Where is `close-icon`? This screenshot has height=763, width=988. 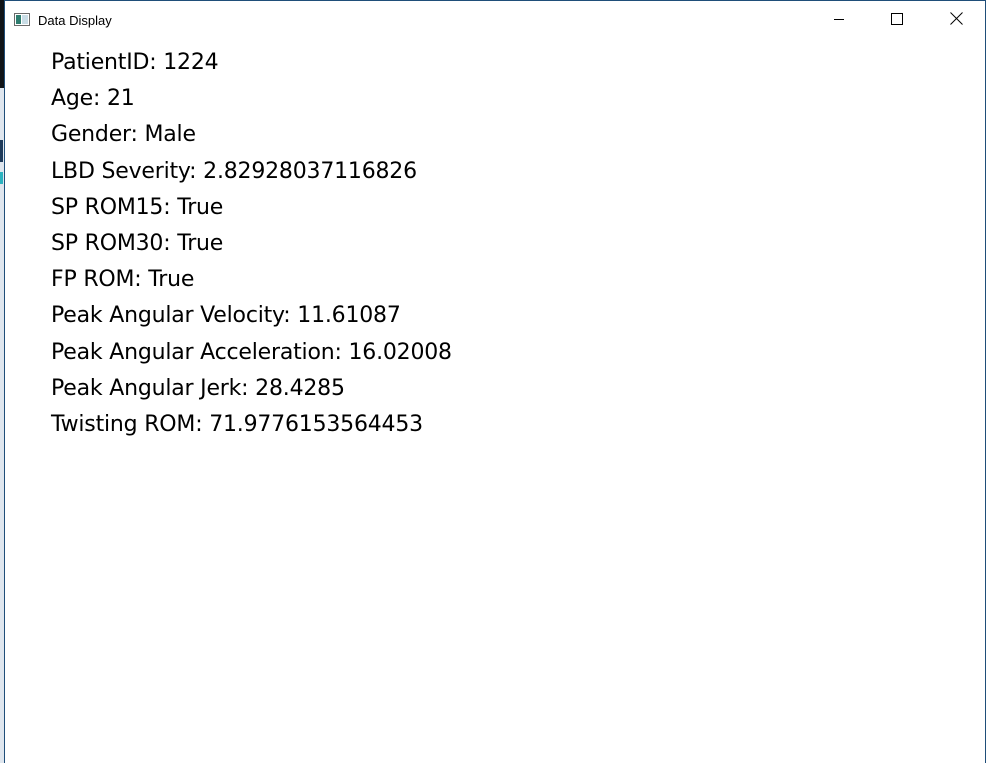
close-icon is located at coordinates (956, 21).